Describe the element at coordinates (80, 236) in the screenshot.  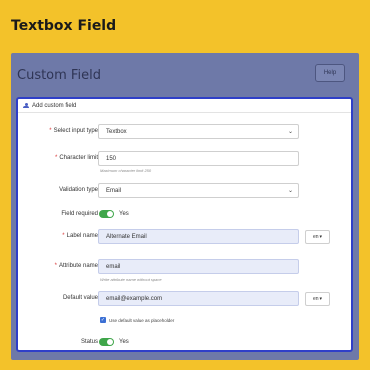
I see `label-name-label: * Label name` at that location.